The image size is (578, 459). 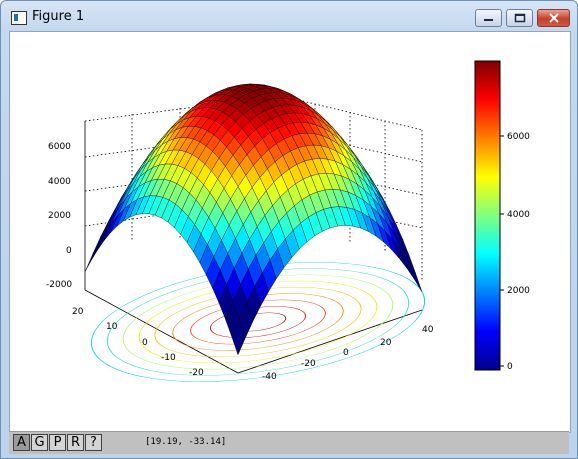 What do you see at coordinates (386, 343) in the screenshot?
I see `x-tick: 20` at bounding box center [386, 343].